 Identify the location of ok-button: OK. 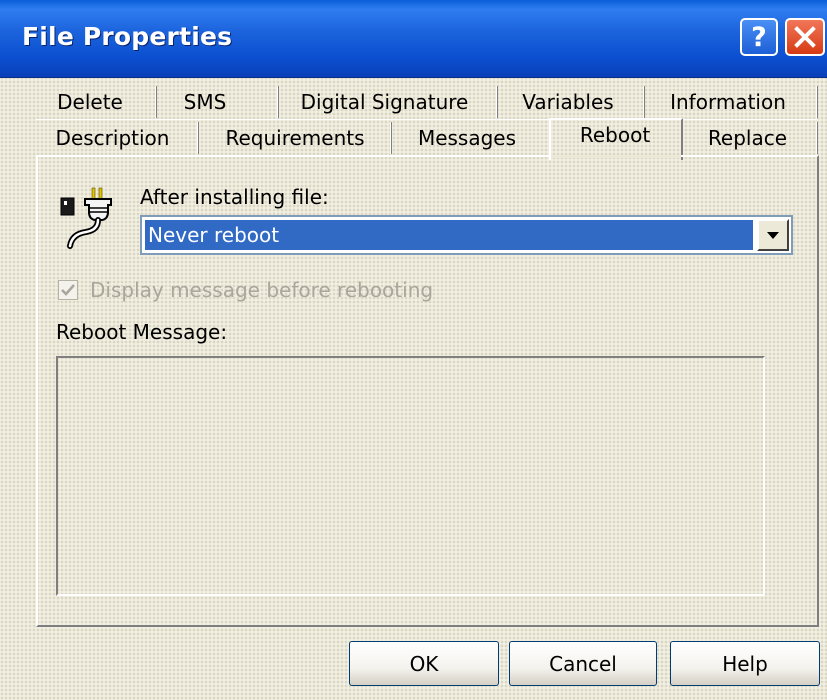
(424, 663).